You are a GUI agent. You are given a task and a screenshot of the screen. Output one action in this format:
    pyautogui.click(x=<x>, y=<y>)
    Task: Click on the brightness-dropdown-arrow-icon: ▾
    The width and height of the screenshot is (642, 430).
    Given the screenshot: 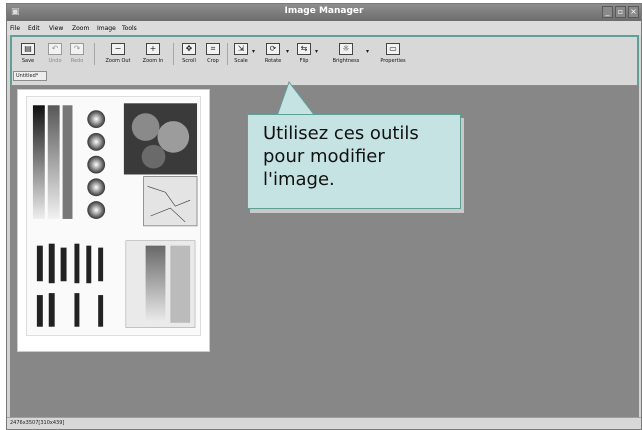 What is the action you would take?
    pyautogui.click(x=367, y=51)
    